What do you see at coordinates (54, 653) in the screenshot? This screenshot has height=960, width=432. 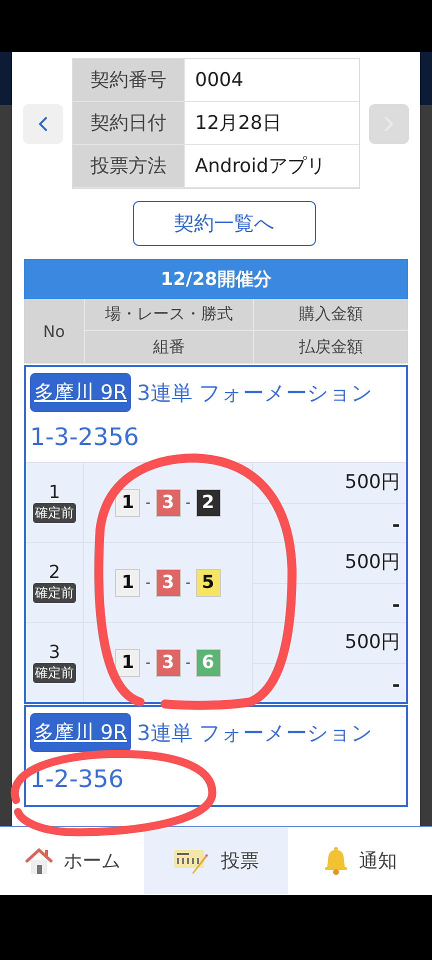 I see `bet-number: 3` at bounding box center [54, 653].